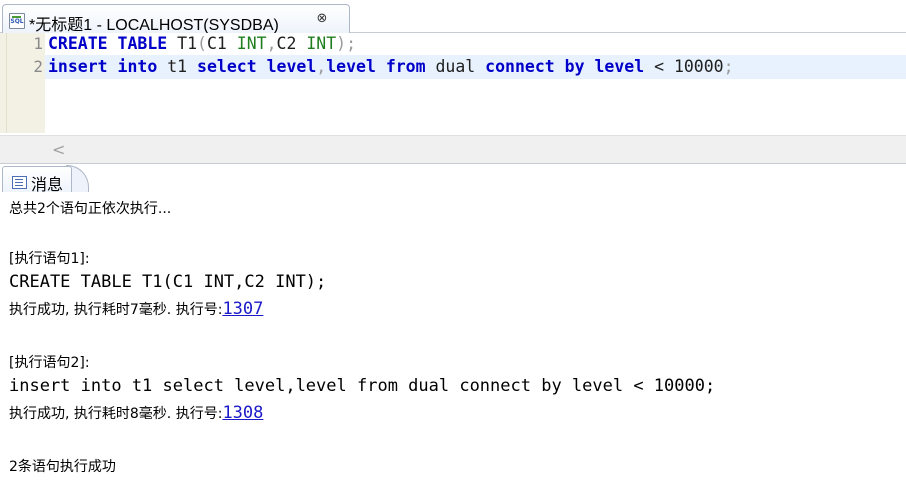  I want to click on open-paren: (, so click(202, 43).